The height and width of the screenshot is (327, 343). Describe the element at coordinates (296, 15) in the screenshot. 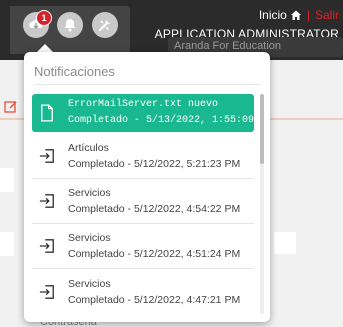

I see `home-icon` at that location.